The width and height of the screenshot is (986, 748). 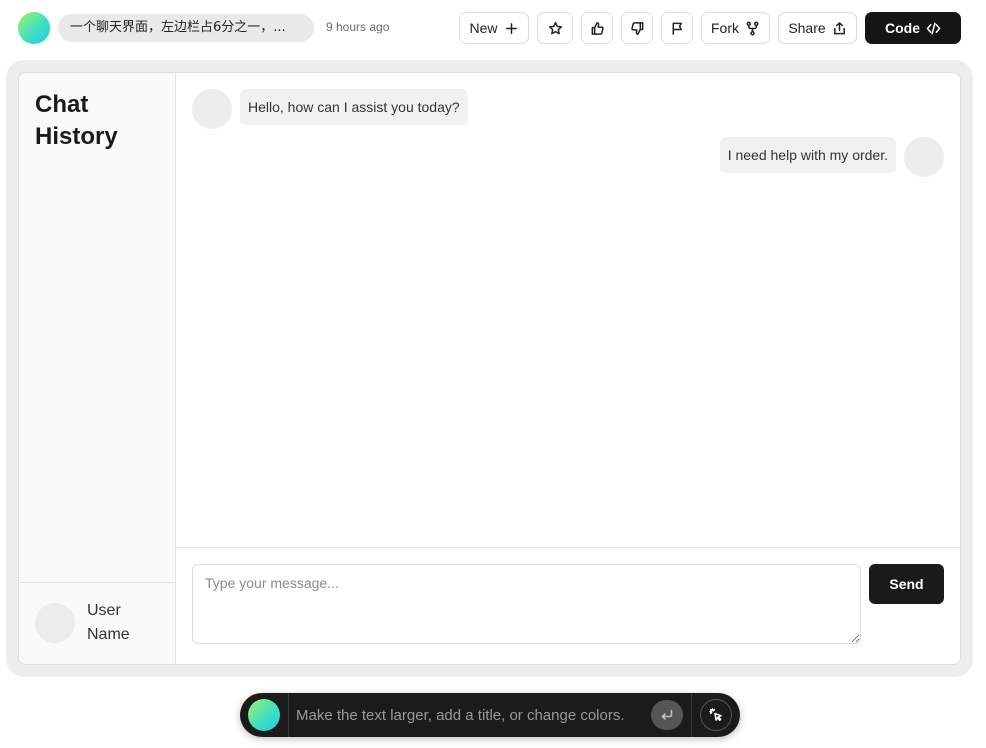 What do you see at coordinates (725, 28) in the screenshot?
I see `fork-label: Fork` at bounding box center [725, 28].